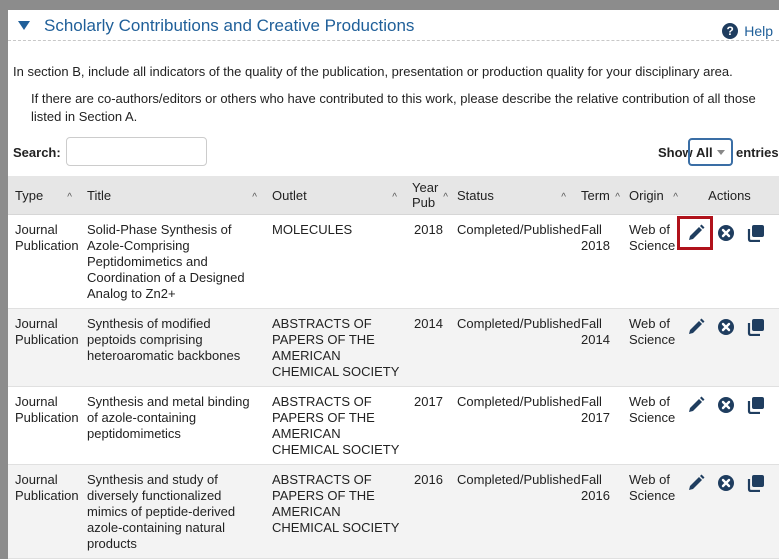  I want to click on cell-term: Fall 2016, so click(598, 511).